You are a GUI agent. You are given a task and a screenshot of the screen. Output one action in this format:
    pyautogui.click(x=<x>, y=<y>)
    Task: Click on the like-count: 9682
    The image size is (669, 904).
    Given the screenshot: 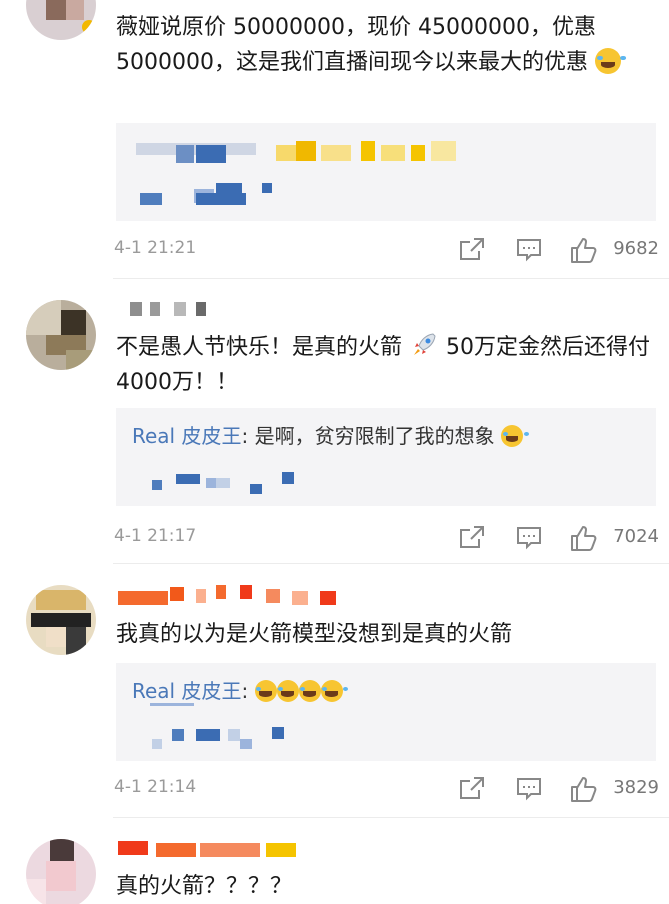 What is the action you would take?
    pyautogui.click(x=636, y=248)
    